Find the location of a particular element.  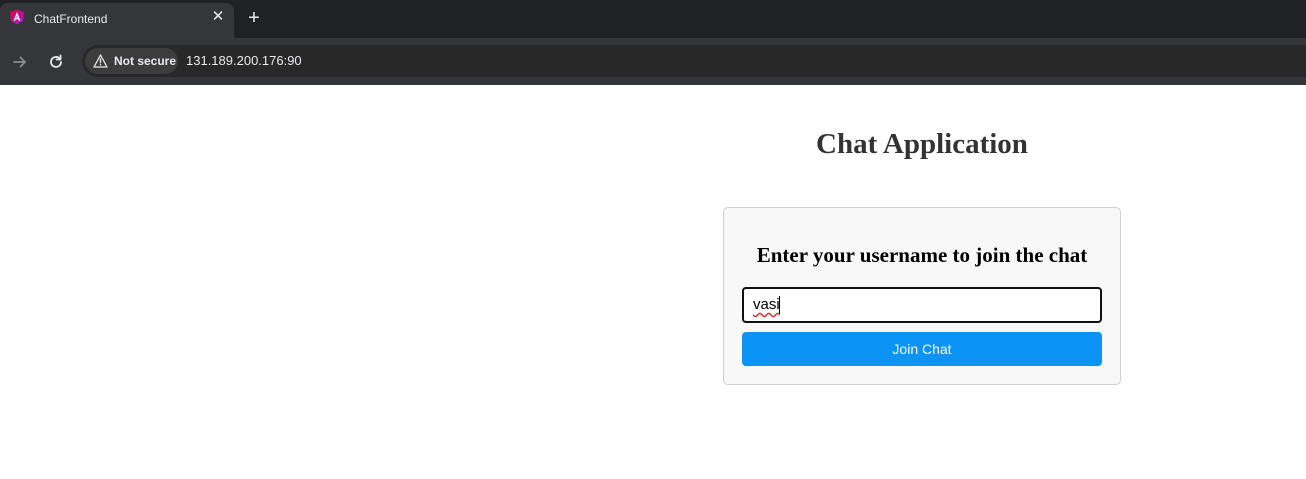

security-label: Not secure is located at coordinates (145, 61).